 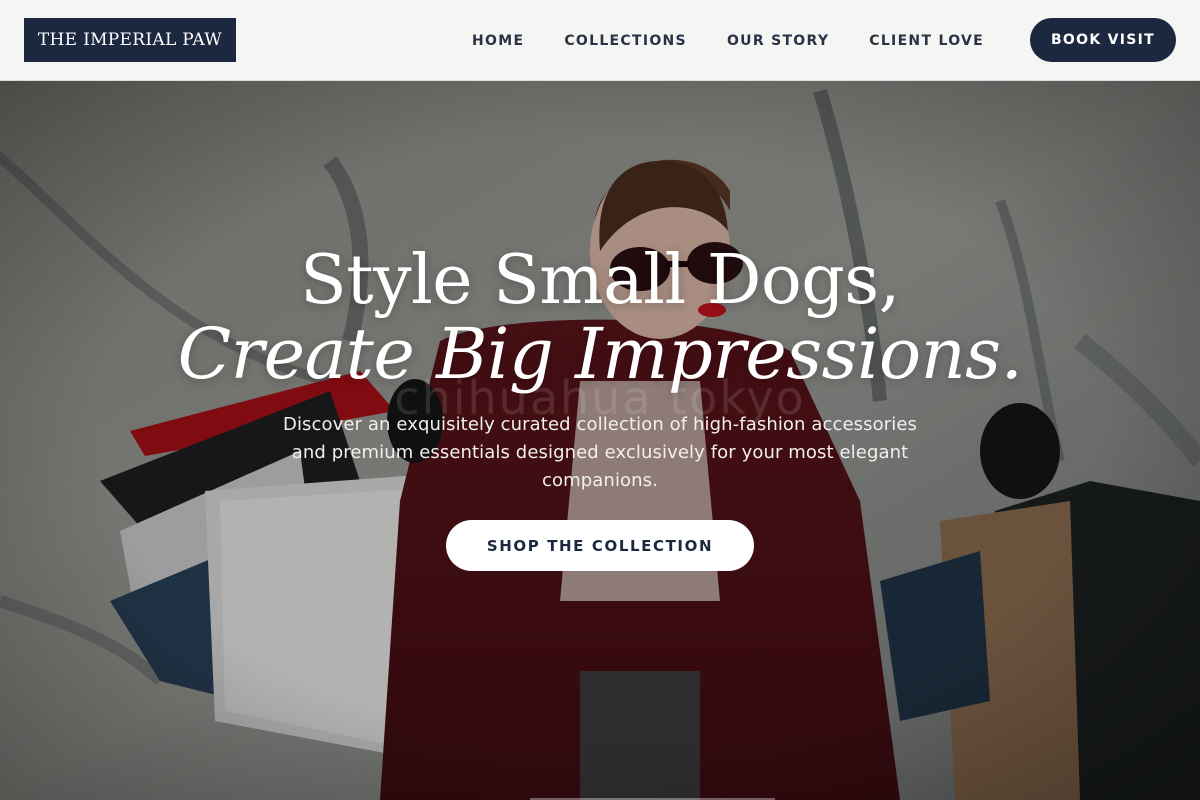 I want to click on nav-item-home: HOME, so click(x=498, y=41).